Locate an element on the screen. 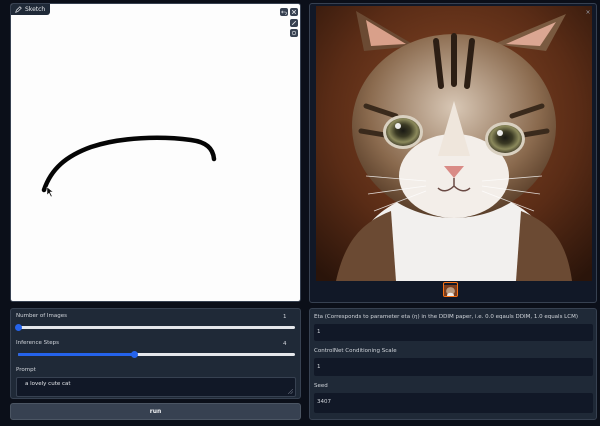  undo-icon is located at coordinates (284, 12).